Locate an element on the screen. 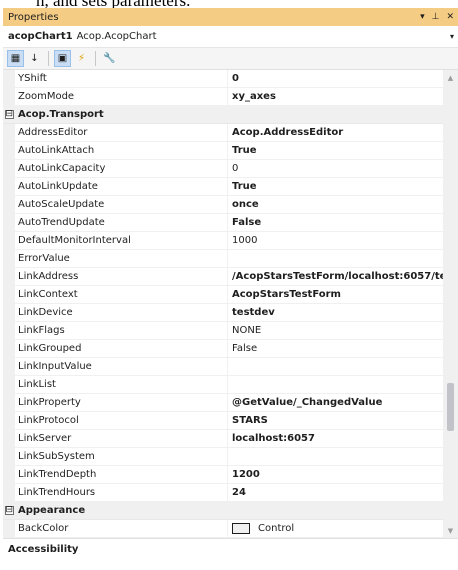 This screenshot has width=458, height=570. object-selector: acopChart1 Acop.AcopChart ▾ is located at coordinates (230, 37).